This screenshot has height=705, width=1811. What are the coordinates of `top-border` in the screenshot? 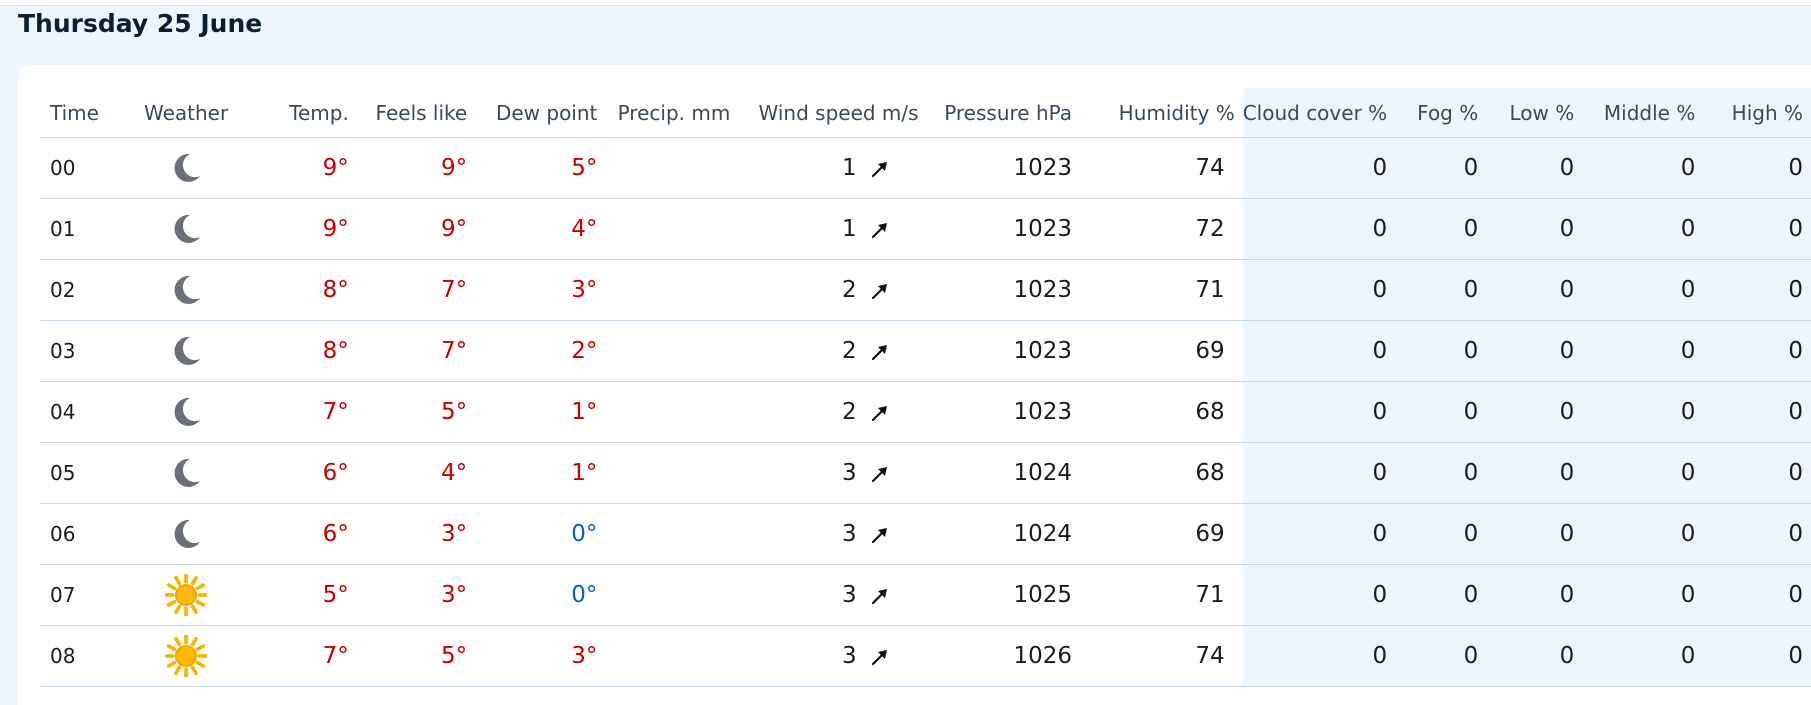 It's located at (905, 3).